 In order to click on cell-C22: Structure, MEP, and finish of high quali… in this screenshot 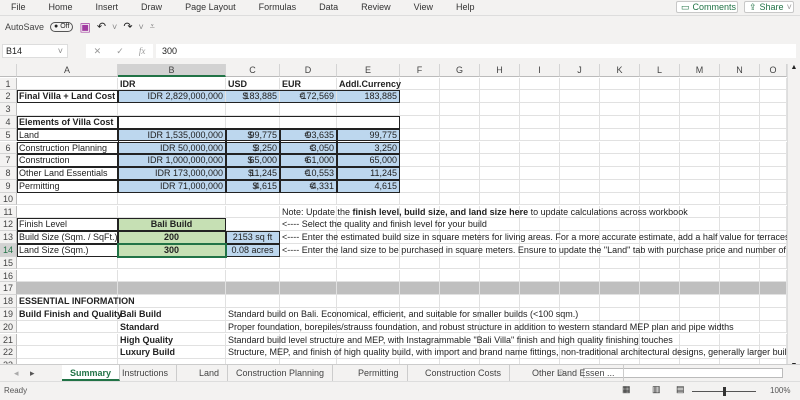, I will do `click(506, 353)`.